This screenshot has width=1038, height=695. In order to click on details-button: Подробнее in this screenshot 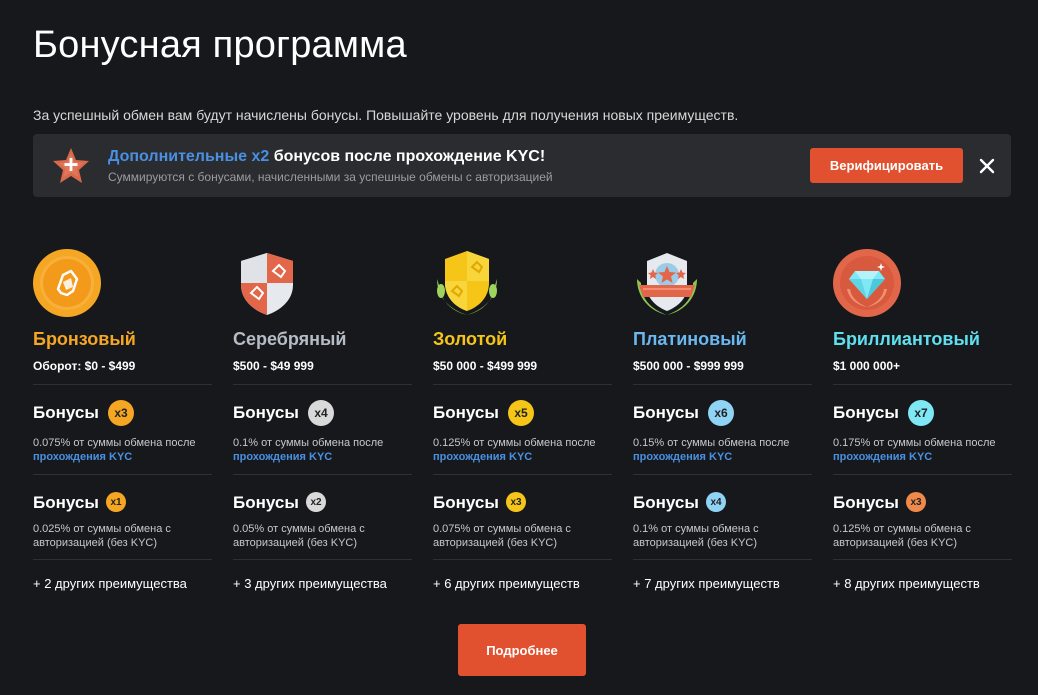, I will do `click(522, 650)`.